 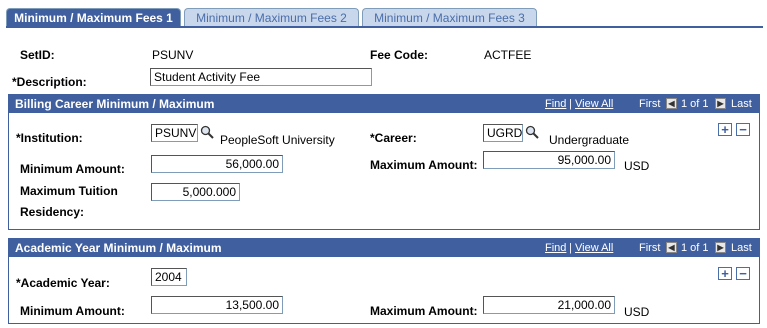 I want to click on billing-add-row-button: +, so click(x=725, y=129).